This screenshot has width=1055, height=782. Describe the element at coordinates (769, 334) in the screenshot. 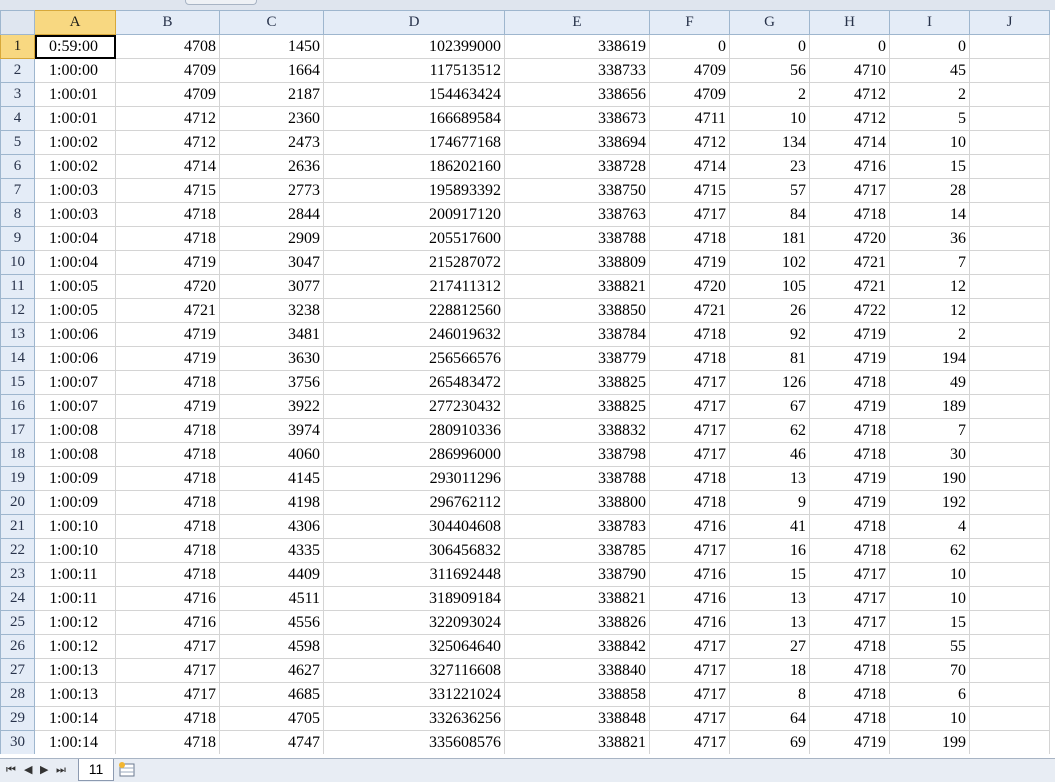

I see `cell-g13: 92` at that location.